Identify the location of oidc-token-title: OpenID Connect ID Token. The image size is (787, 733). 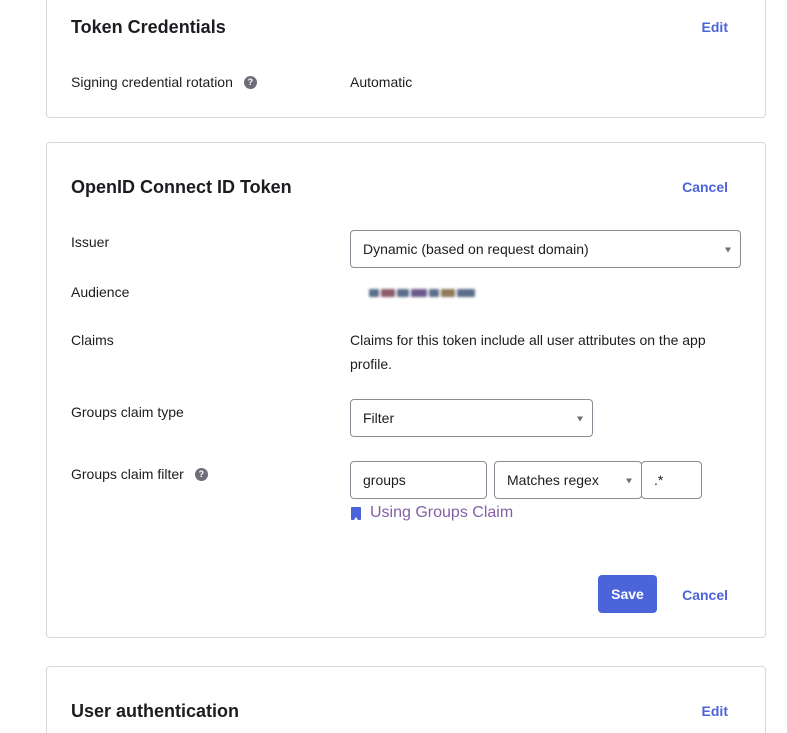
(181, 187).